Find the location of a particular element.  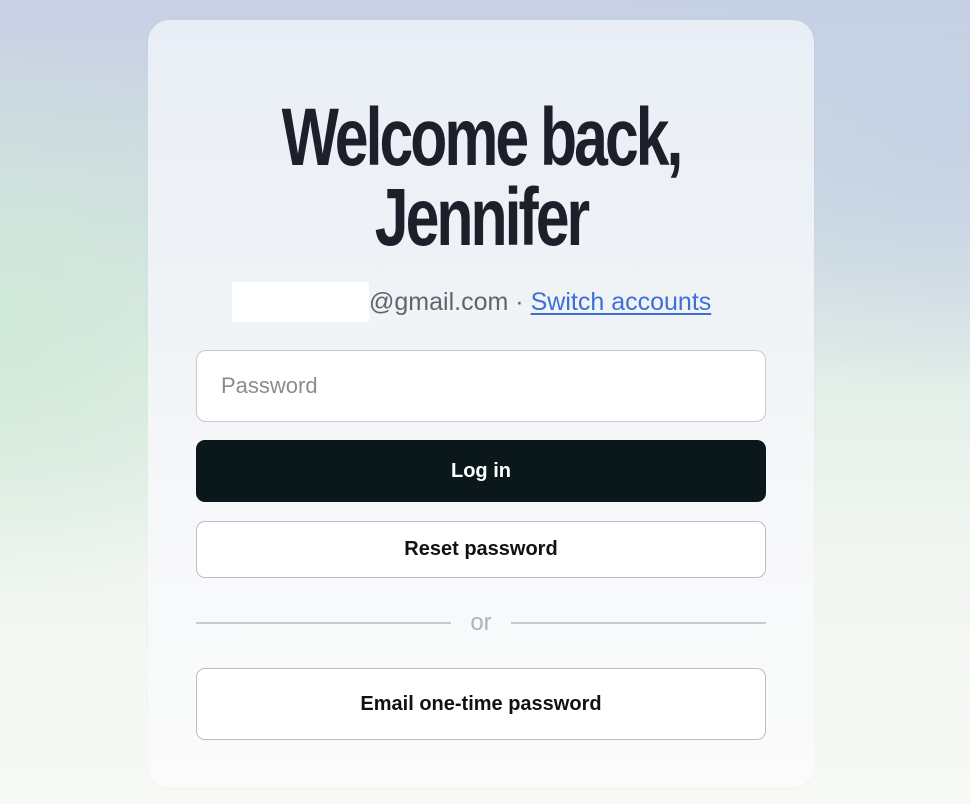

log-in-button: Log in is located at coordinates (481, 471).